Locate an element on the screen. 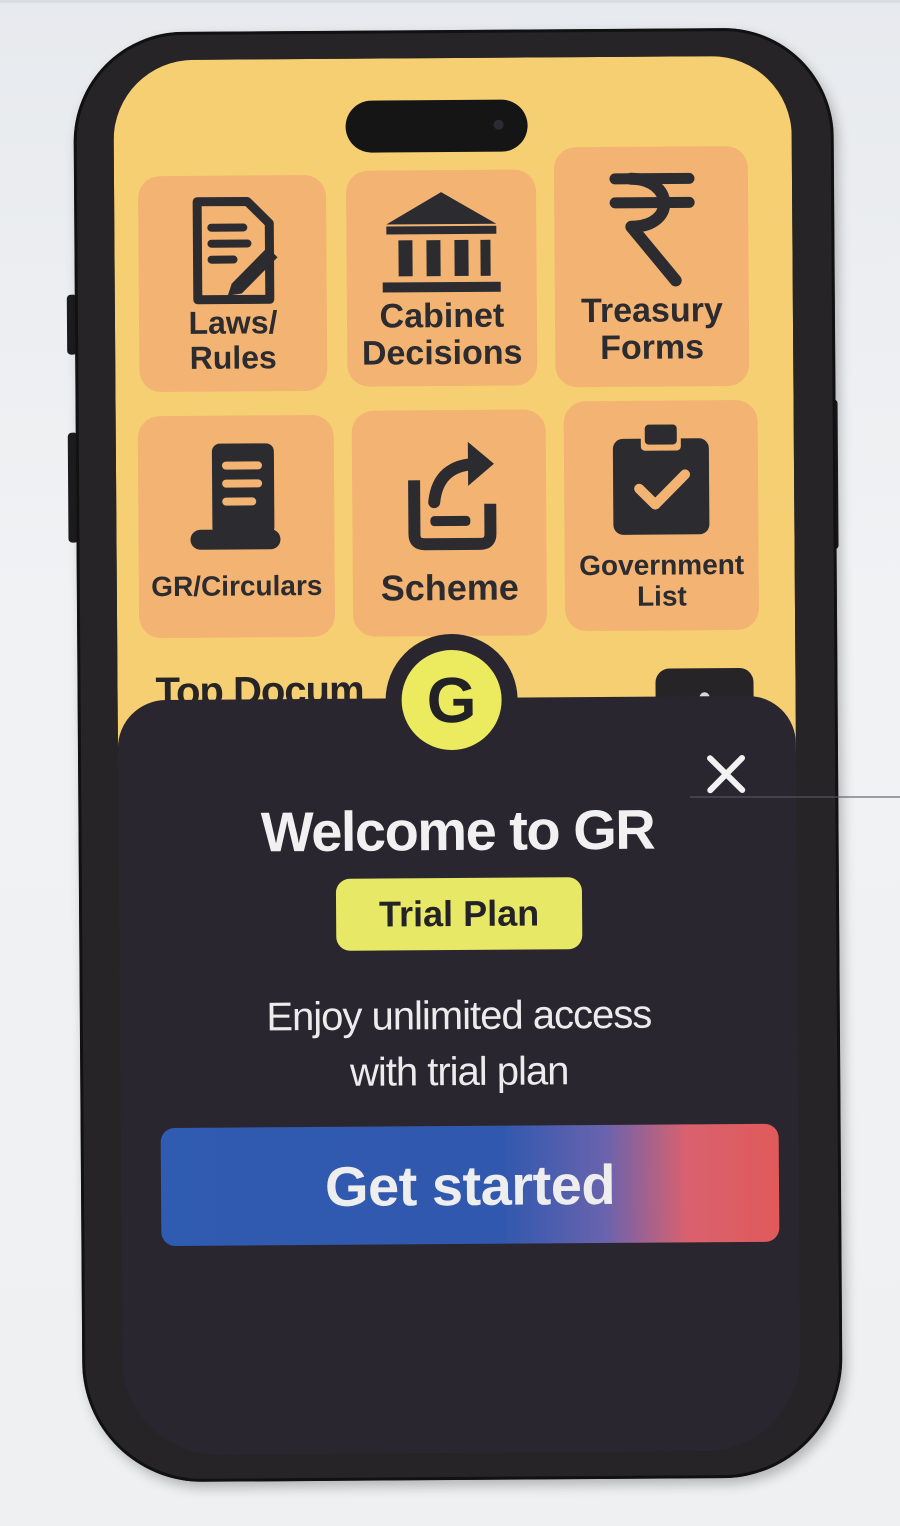 Image resolution: width=900 pixels, height=1526 pixels. clipboard-check-icon is located at coordinates (661, 482).